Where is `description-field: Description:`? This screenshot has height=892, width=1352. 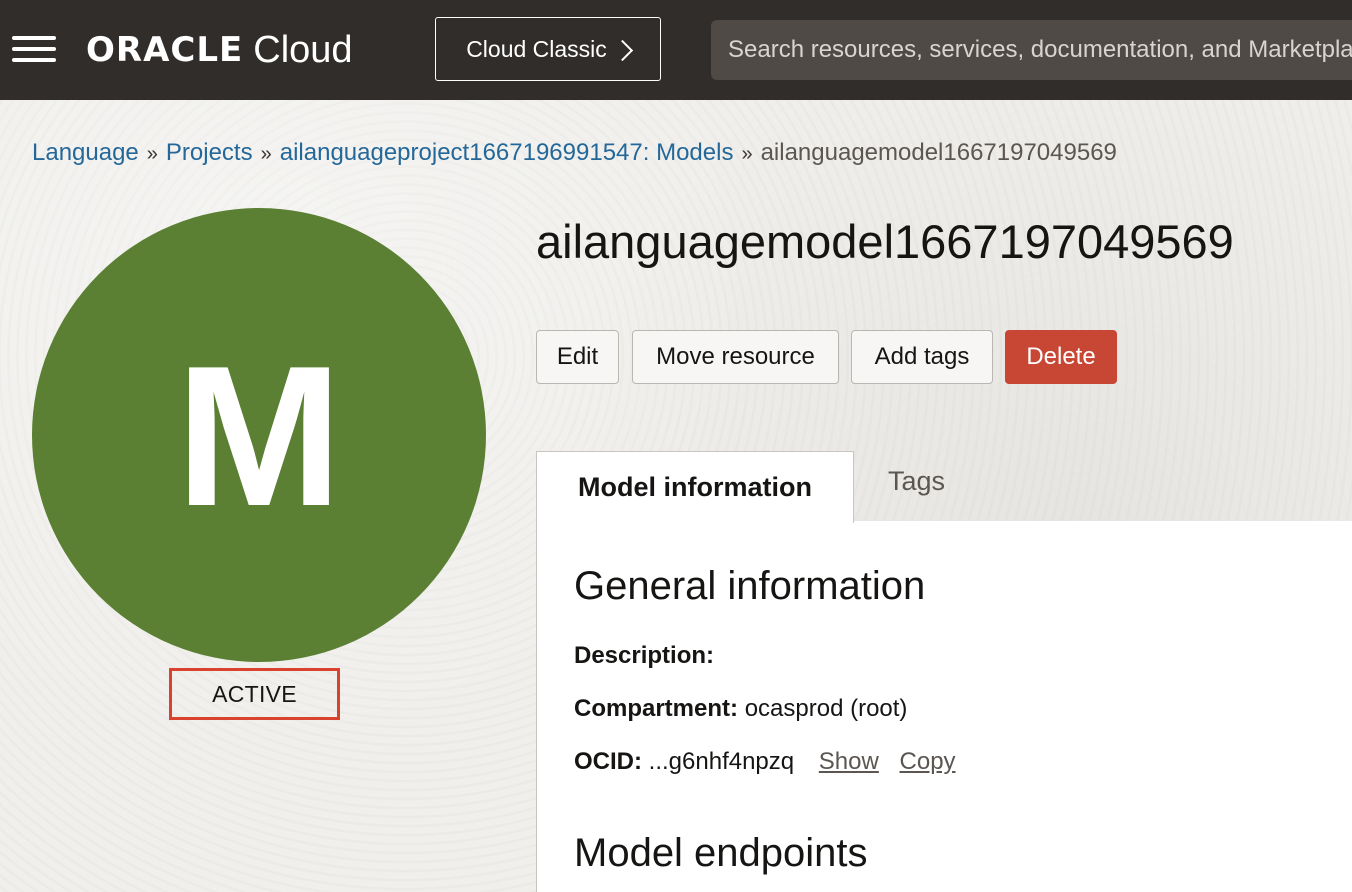
description-field: Description: is located at coordinates (644, 656).